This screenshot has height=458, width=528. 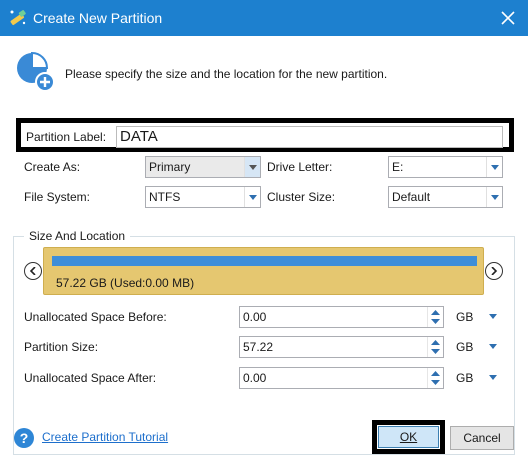 What do you see at coordinates (300, 167) in the screenshot?
I see `drive-letter-label: Drive Letter:` at bounding box center [300, 167].